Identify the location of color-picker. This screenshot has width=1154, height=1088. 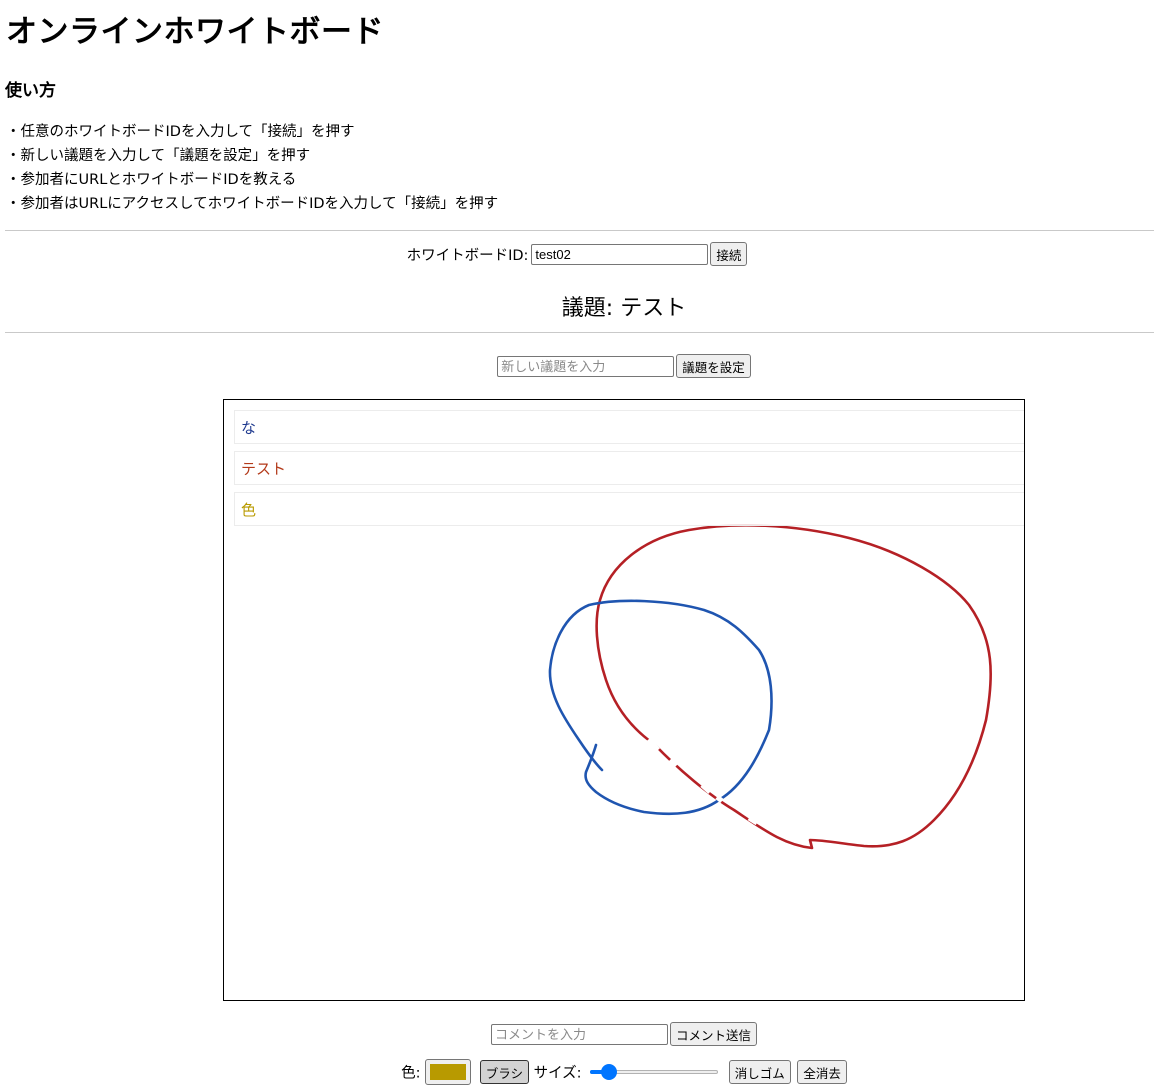
(448, 1072).